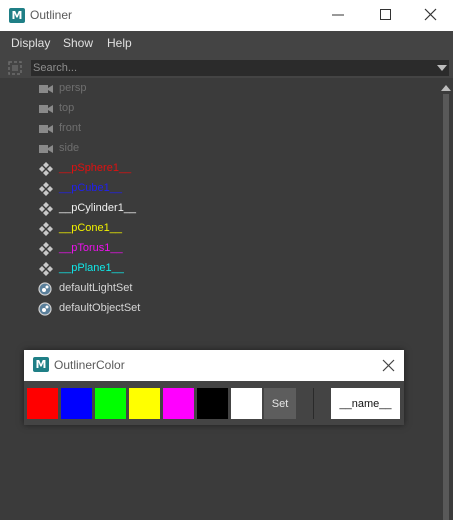 The width and height of the screenshot is (453, 520). I want to click on tree-item: __pPlane1__, so click(219, 269).